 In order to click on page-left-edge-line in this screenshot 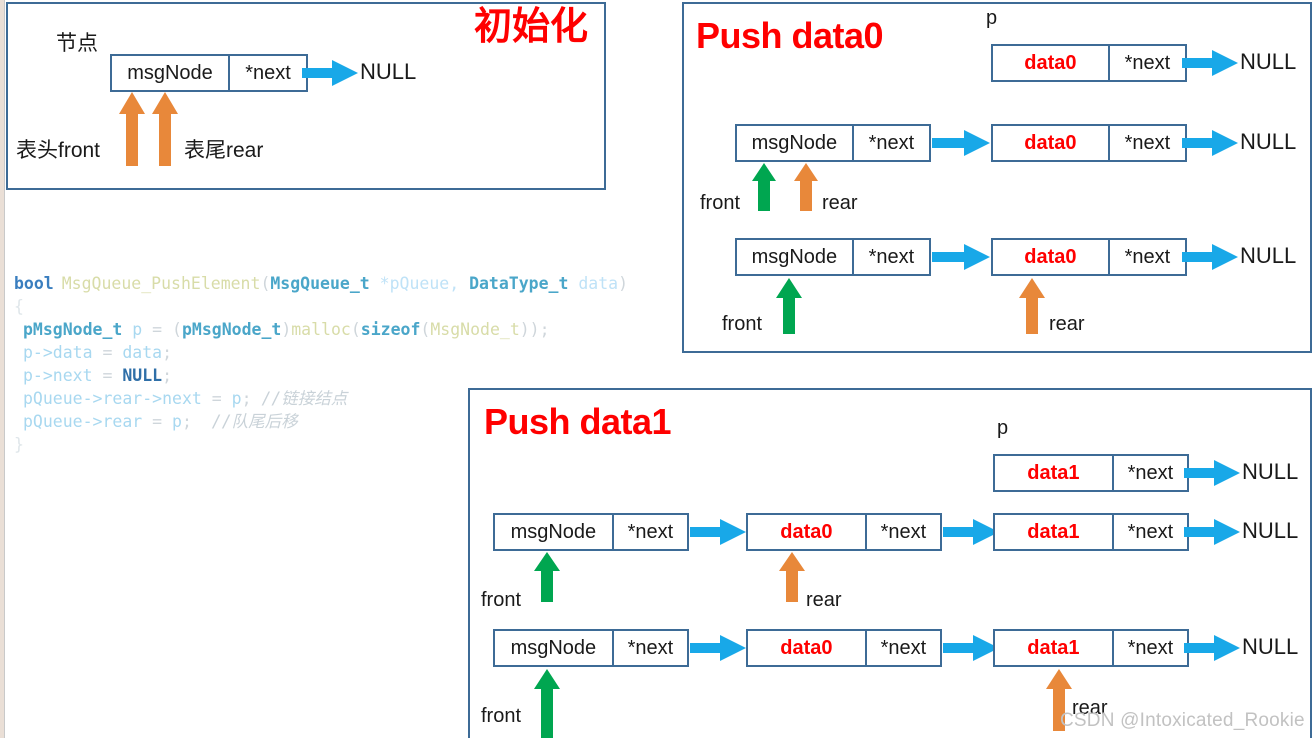, I will do `click(4, 369)`.